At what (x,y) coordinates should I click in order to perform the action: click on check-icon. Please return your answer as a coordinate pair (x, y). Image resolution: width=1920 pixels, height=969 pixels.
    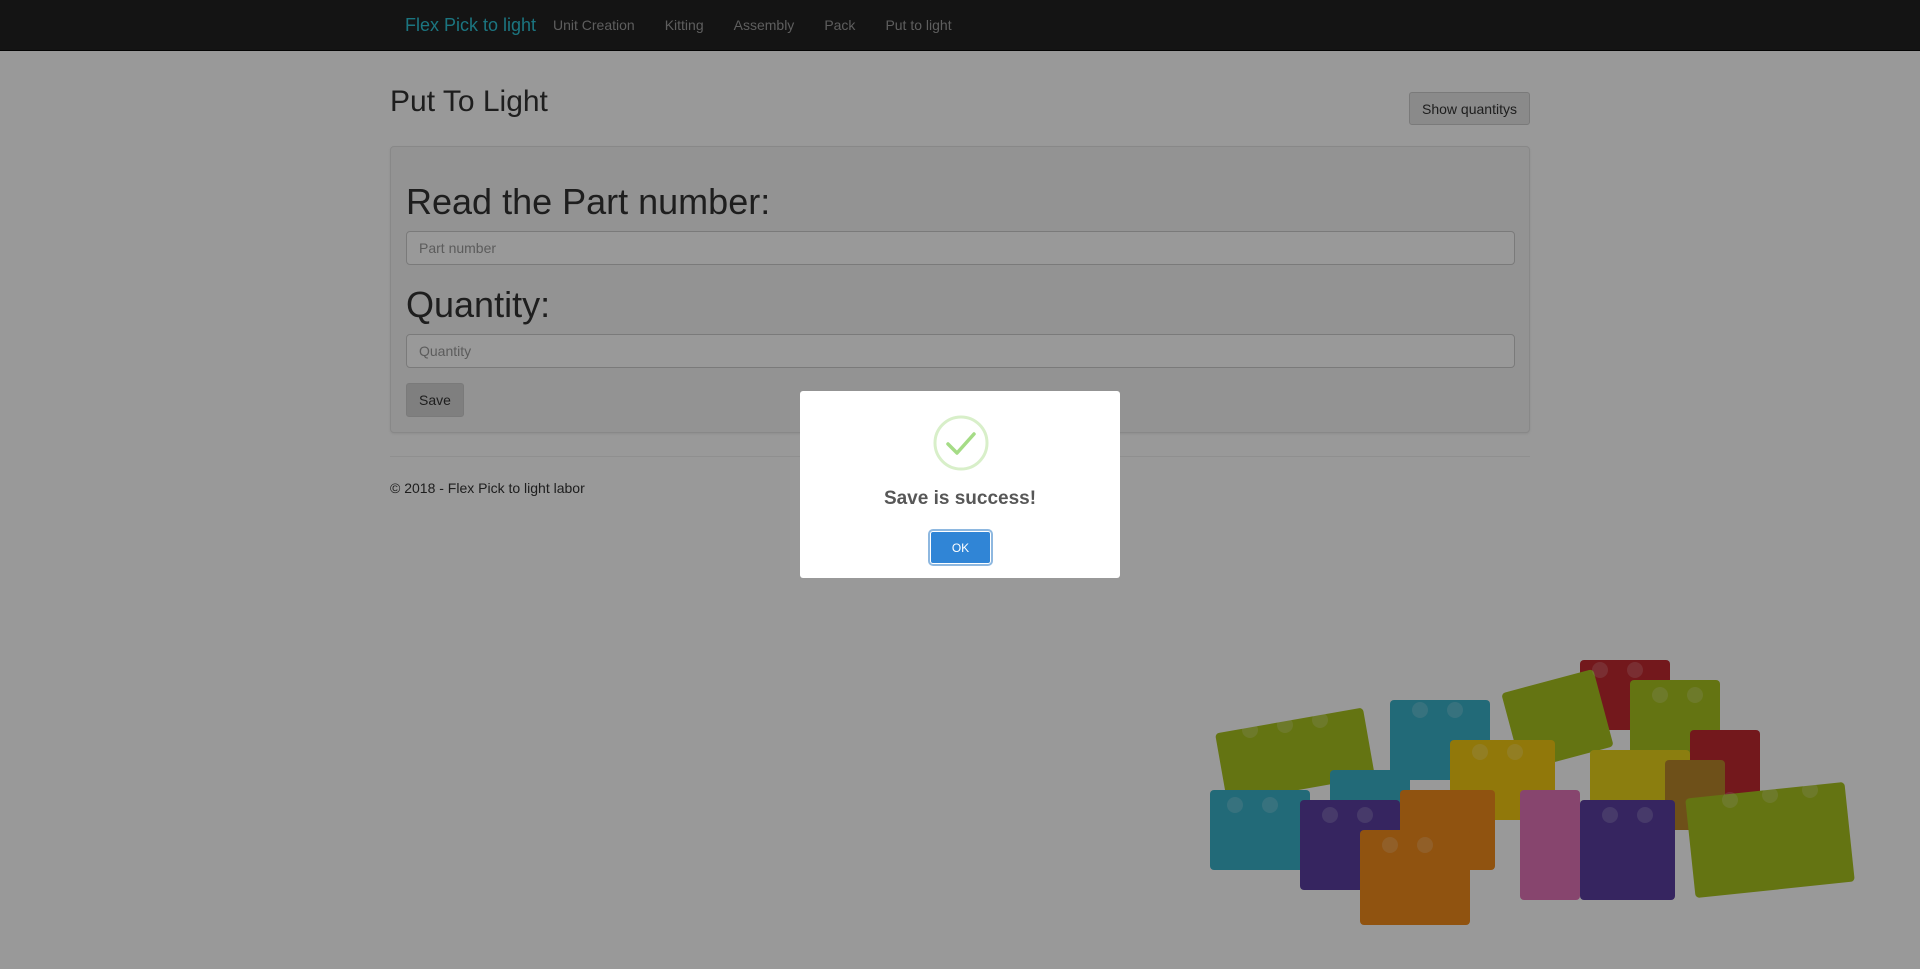
    Looking at the image, I should click on (961, 443).